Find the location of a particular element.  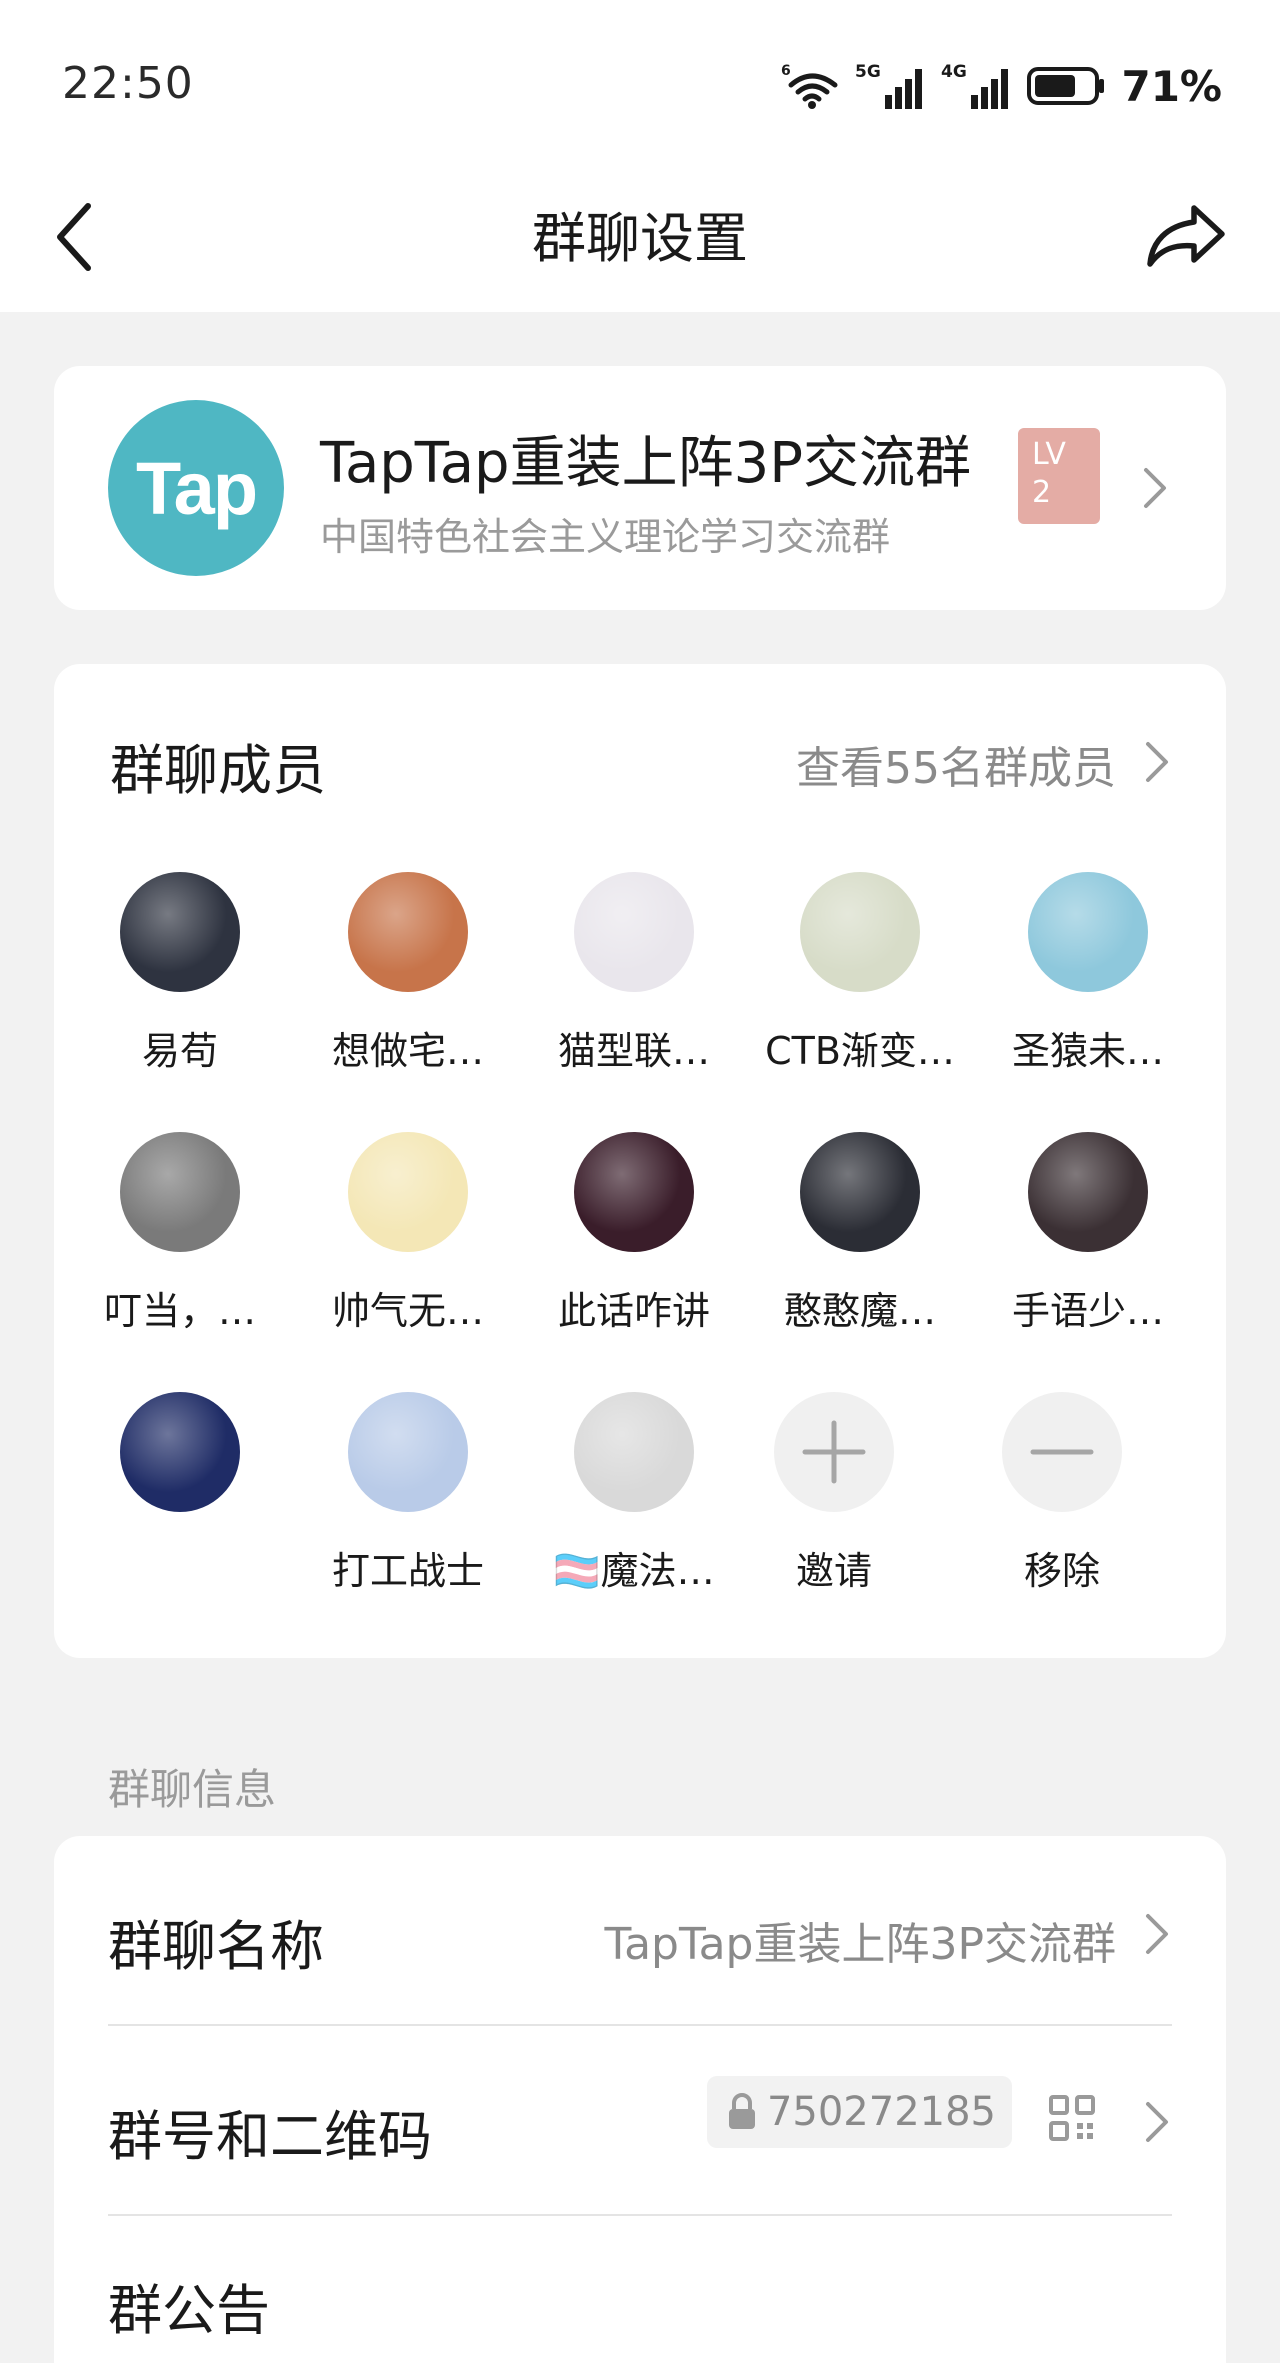

member-name: 此话咋讲 is located at coordinates (633, 1311).